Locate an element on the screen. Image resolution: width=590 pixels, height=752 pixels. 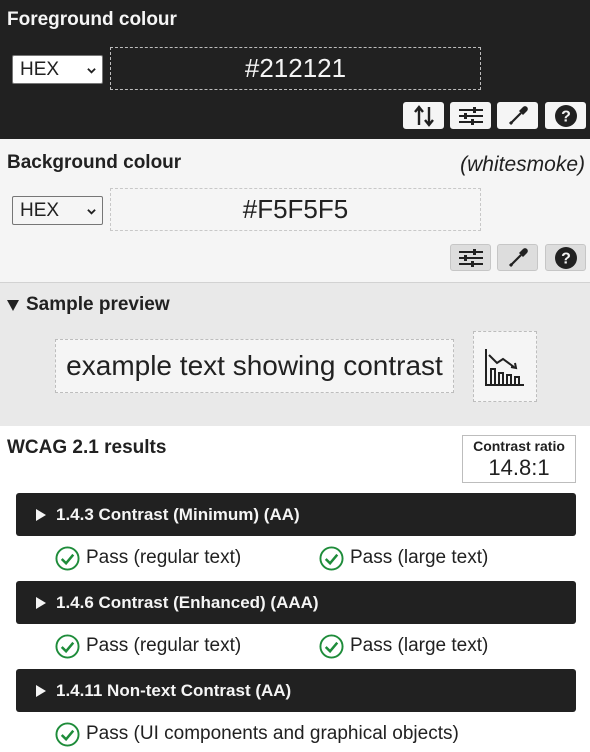
wcag-results-title: WCAG 2.1 results is located at coordinates (87, 447).